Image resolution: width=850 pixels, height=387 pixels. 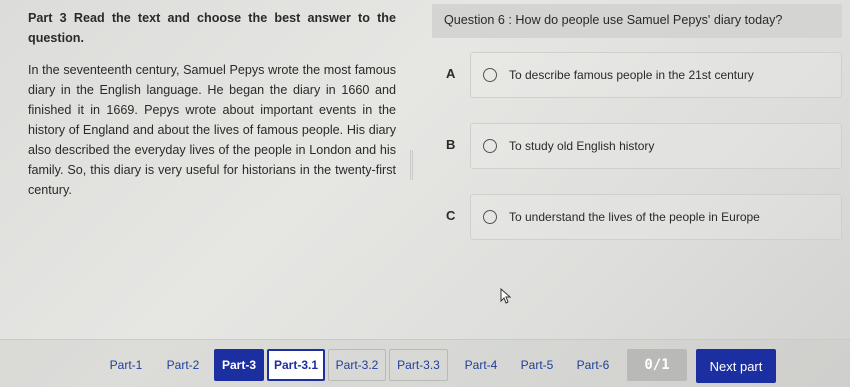 What do you see at coordinates (418, 365) in the screenshot?
I see `tab-part-3-3: Part-3.3` at bounding box center [418, 365].